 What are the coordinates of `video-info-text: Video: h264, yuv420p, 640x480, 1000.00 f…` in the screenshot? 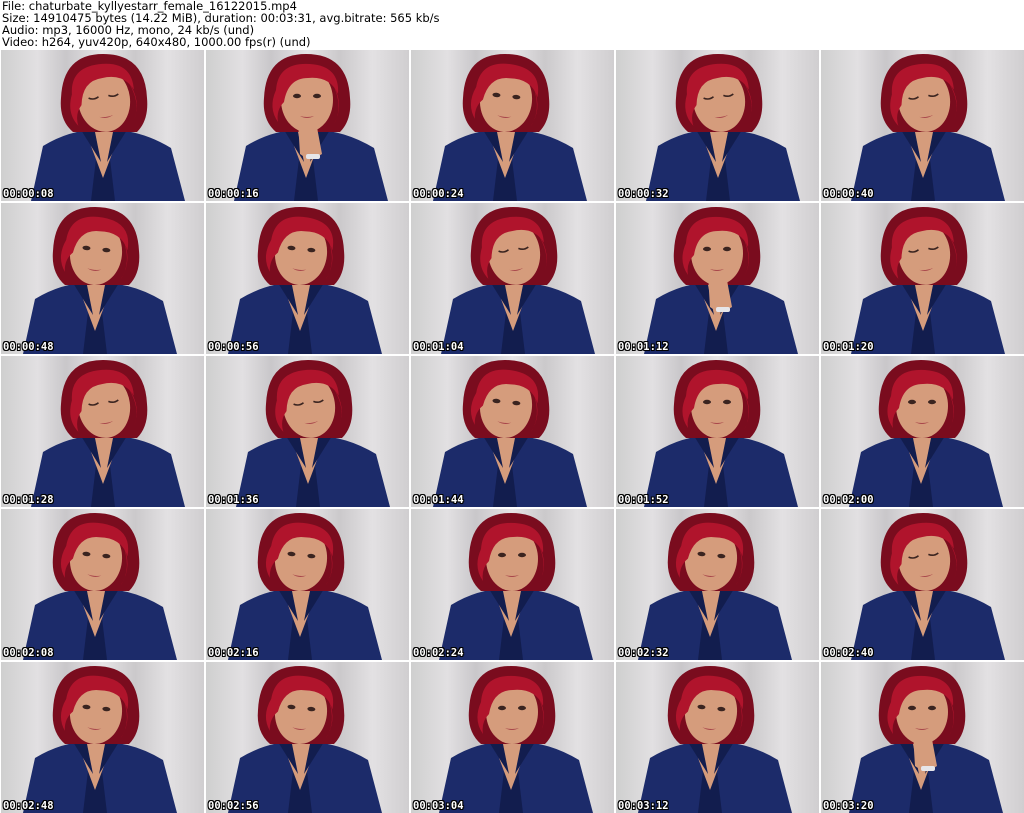 It's located at (156, 42).